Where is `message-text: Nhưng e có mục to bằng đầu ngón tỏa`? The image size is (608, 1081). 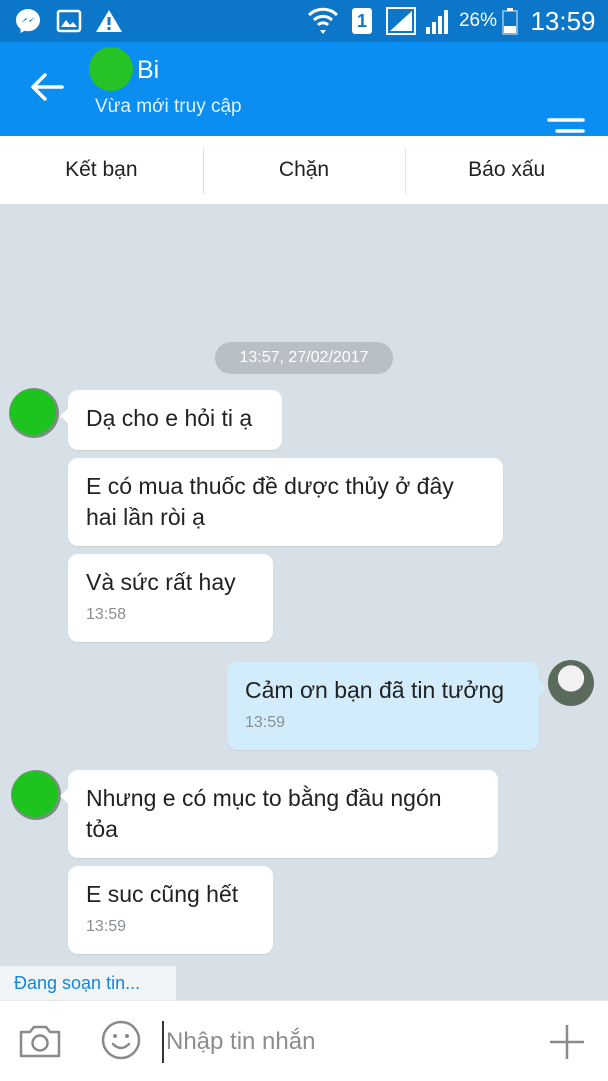
message-text: Nhưng e có mục to bằng đầu ngón tỏa is located at coordinates (264, 813).